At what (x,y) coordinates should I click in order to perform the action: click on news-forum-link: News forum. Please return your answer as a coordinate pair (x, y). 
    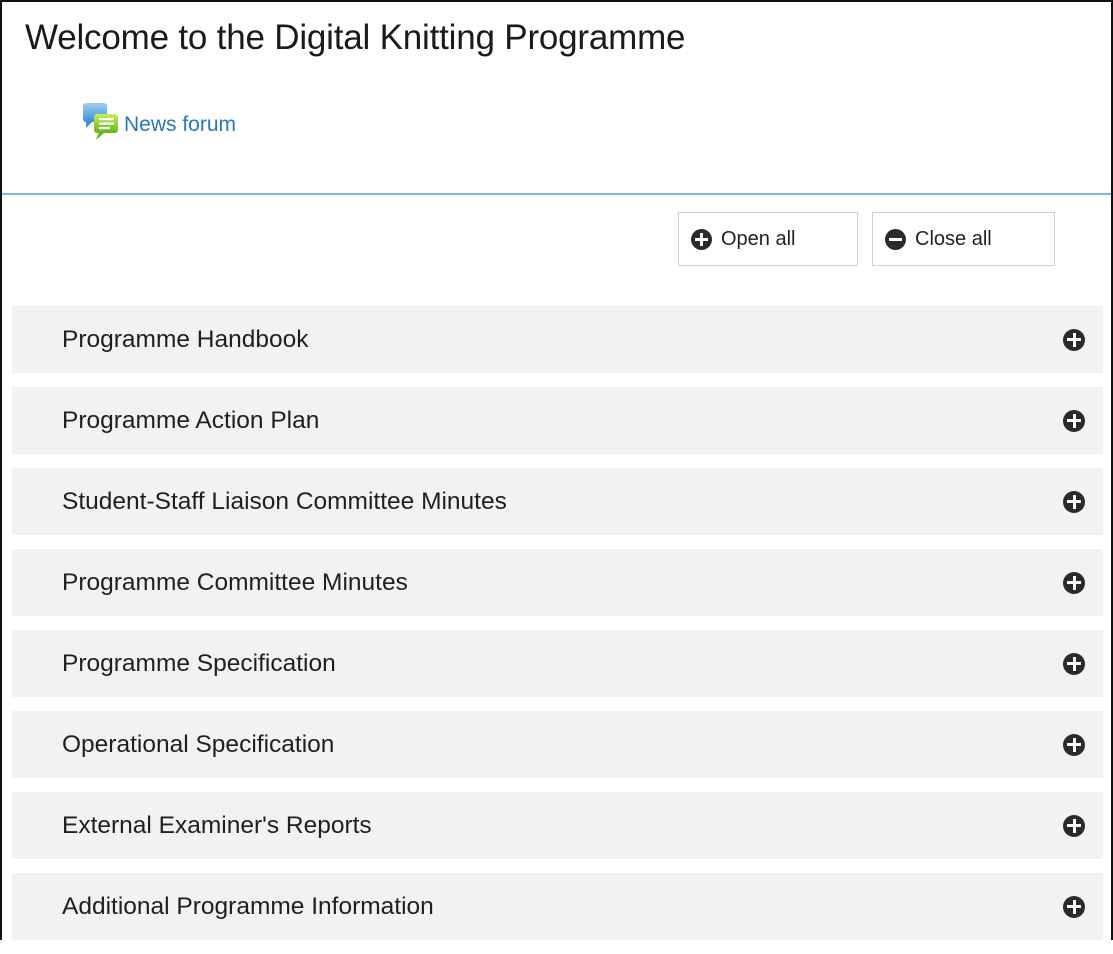
    Looking at the image, I should click on (159, 122).